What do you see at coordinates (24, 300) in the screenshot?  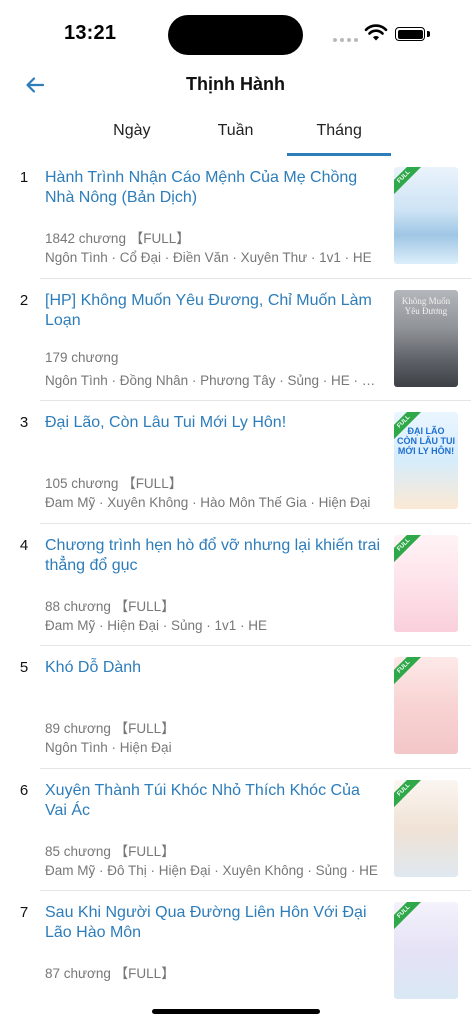 I see `story-rank: 2` at bounding box center [24, 300].